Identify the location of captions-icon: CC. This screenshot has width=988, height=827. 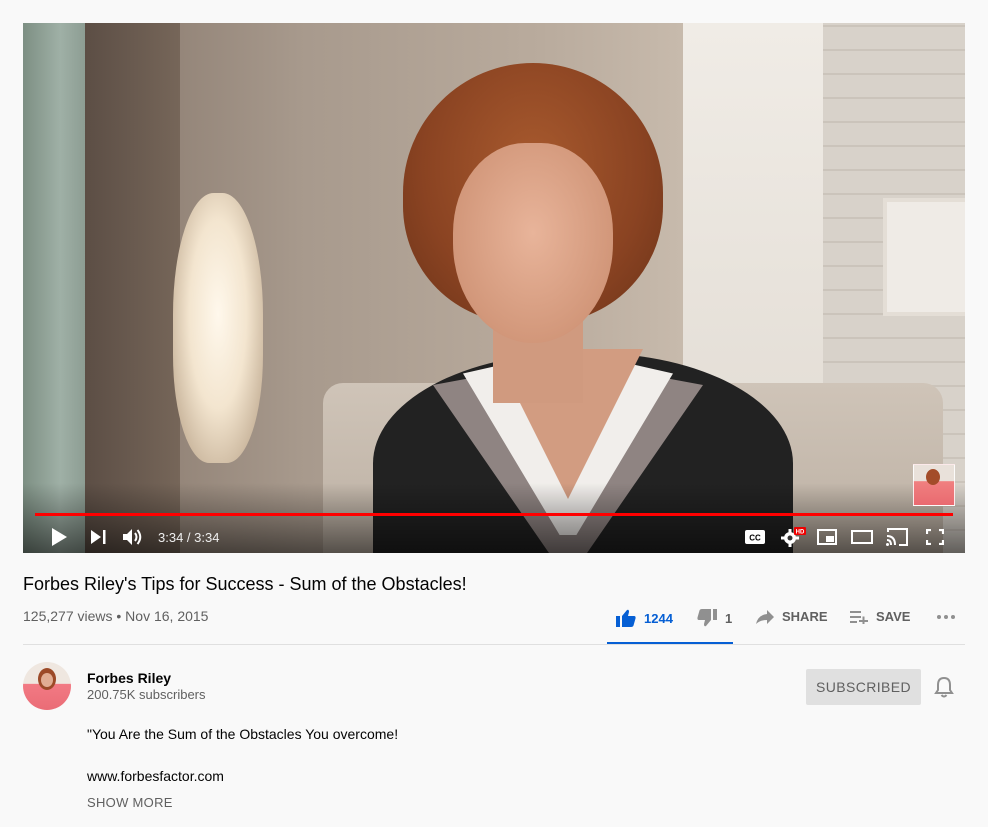
(755, 537).